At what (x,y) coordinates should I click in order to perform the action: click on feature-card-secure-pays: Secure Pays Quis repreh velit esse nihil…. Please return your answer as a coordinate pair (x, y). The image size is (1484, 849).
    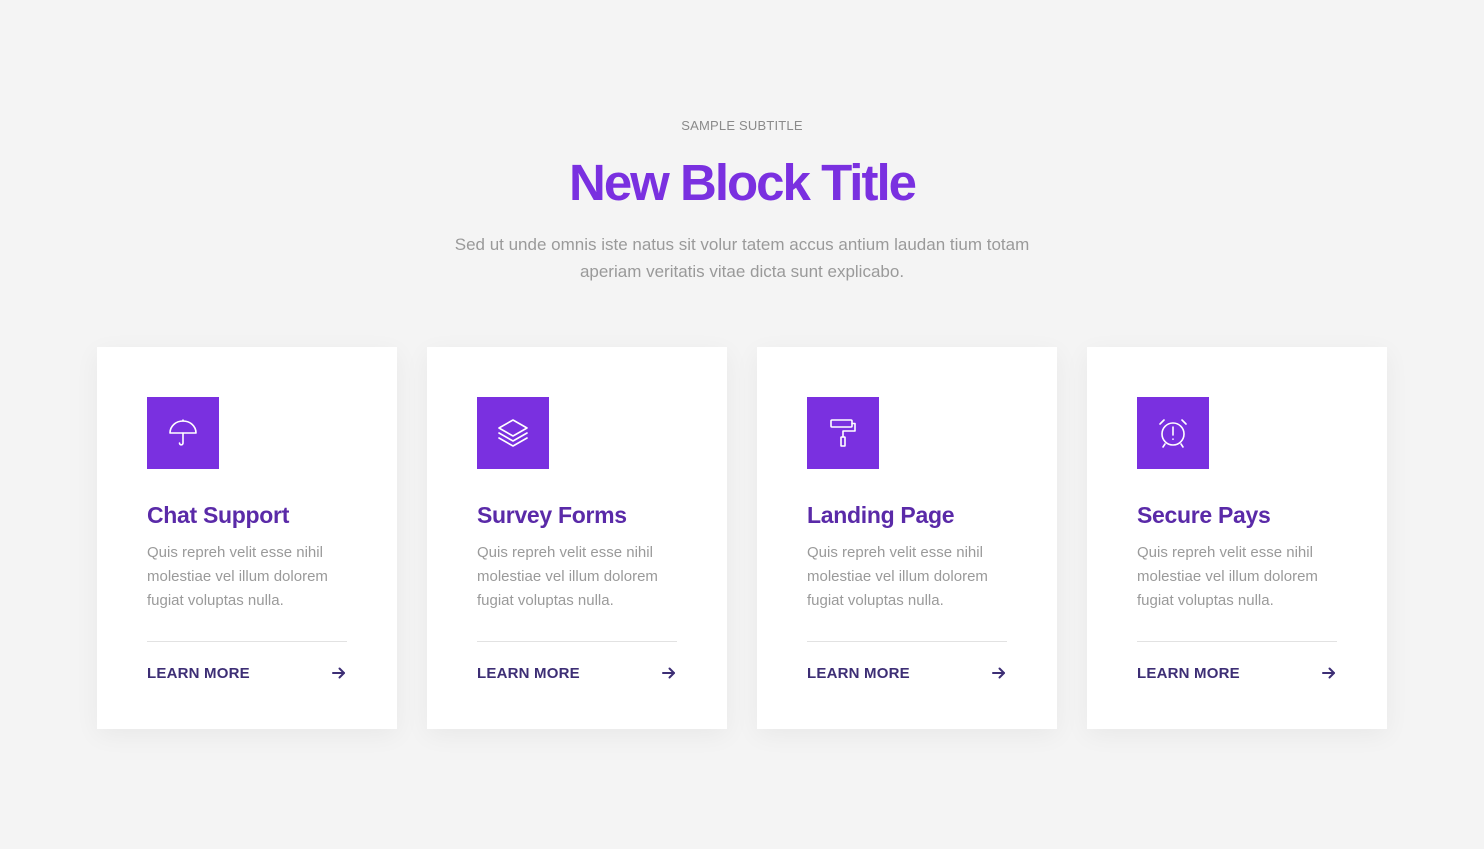
    Looking at the image, I should click on (1237, 538).